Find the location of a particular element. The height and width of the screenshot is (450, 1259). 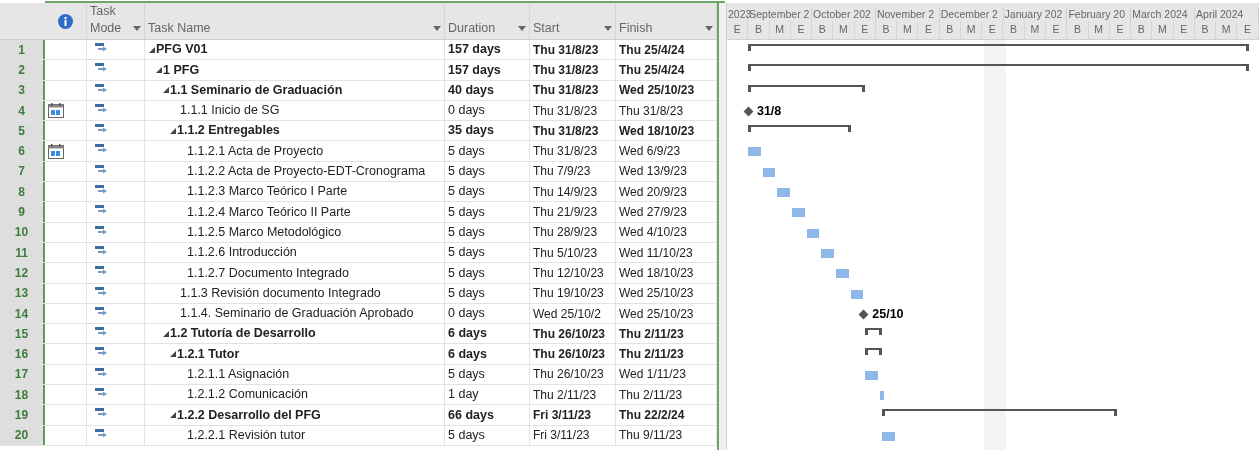

row-number: 6 is located at coordinates (22, 151).